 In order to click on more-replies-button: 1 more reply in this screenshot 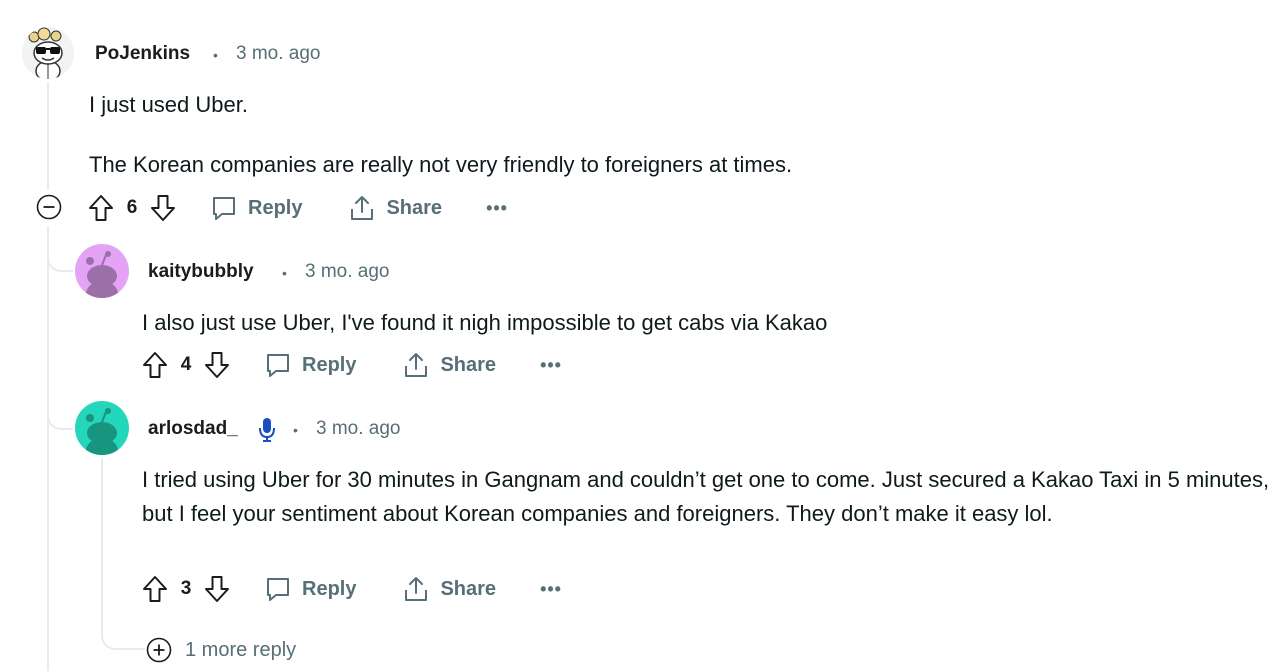, I will do `click(220, 650)`.